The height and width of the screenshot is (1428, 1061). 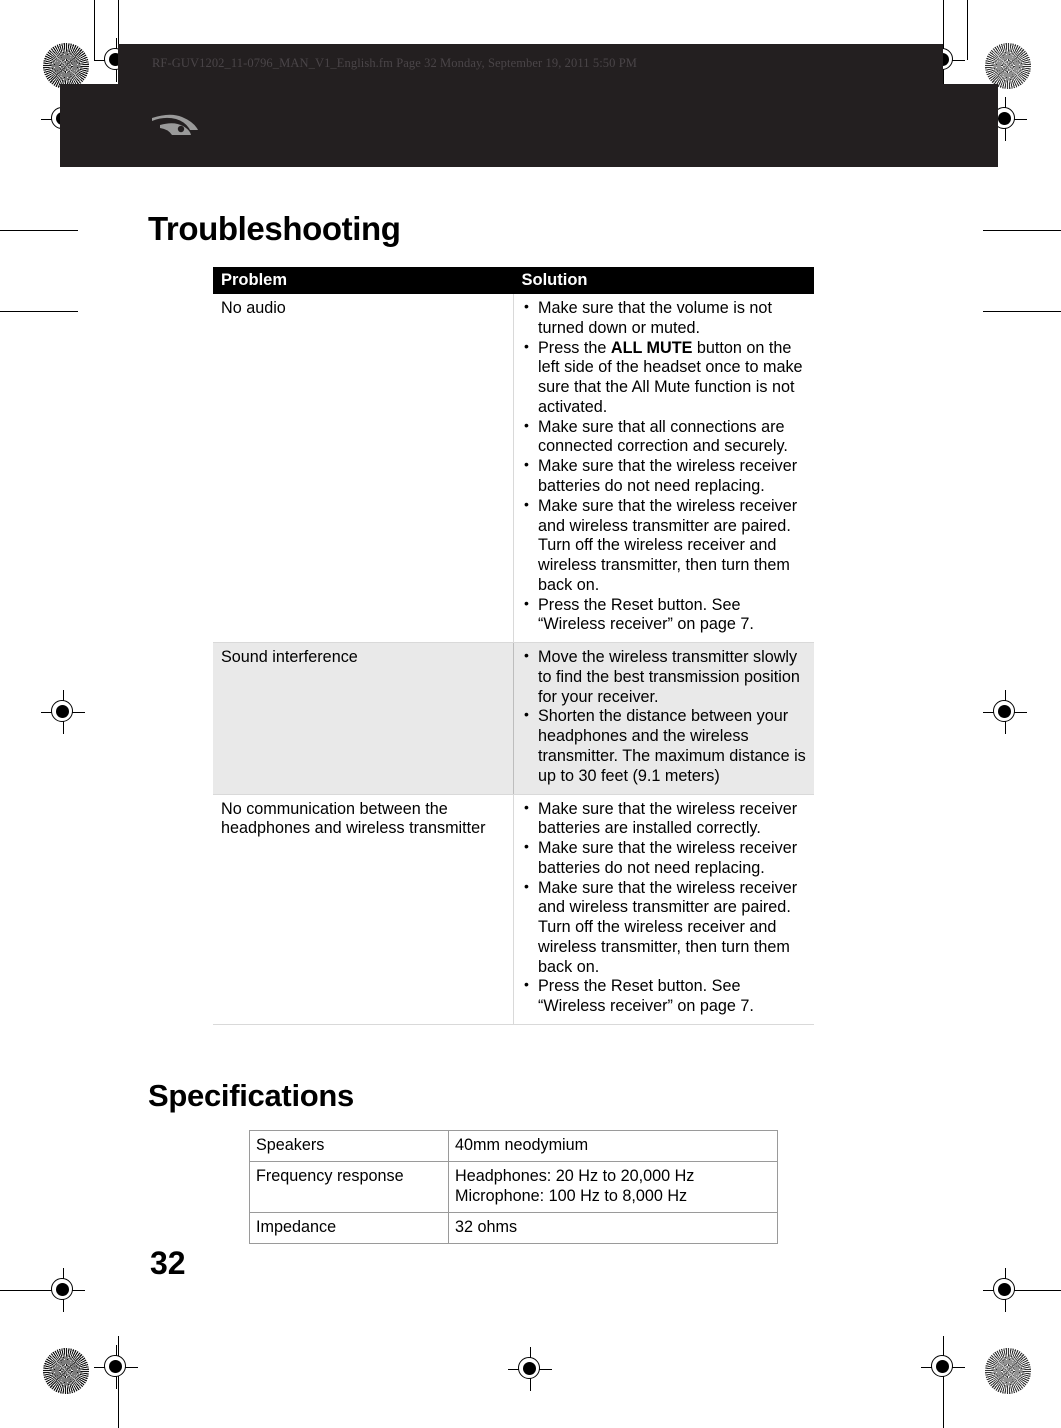 What do you see at coordinates (349, 1228) in the screenshot?
I see `spec-key: Impedance` at bounding box center [349, 1228].